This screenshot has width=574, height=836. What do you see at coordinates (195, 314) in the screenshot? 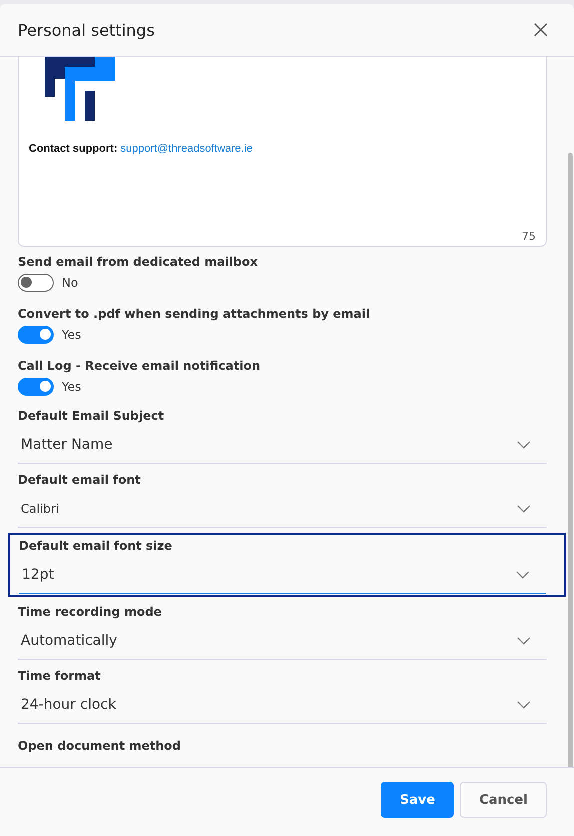
I see `setting-label: Convert to .pdf when sending attachments by email` at bounding box center [195, 314].